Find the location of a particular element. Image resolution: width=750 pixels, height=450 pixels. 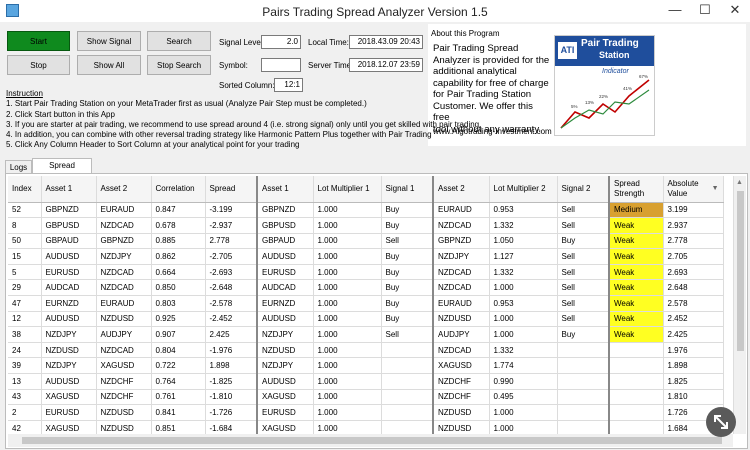

col-header-spread-strength: Spread Strength is located at coordinates (636, 189).